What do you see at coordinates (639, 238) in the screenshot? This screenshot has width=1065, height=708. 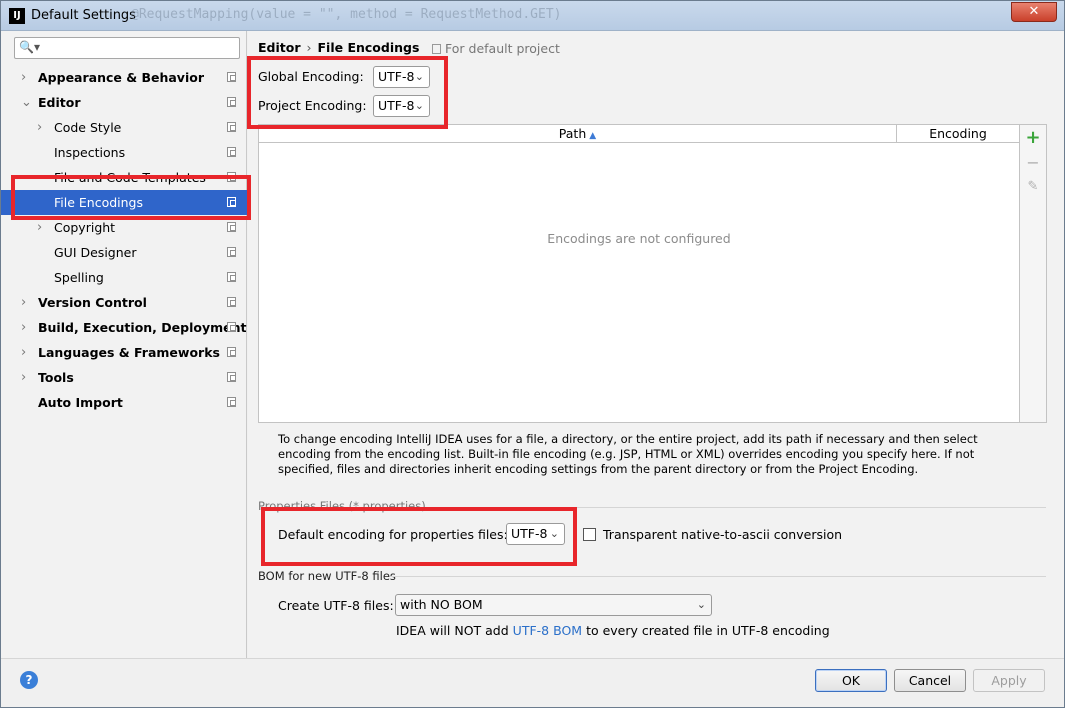 I see `empty-table-message: Encodings are not configured` at bounding box center [639, 238].